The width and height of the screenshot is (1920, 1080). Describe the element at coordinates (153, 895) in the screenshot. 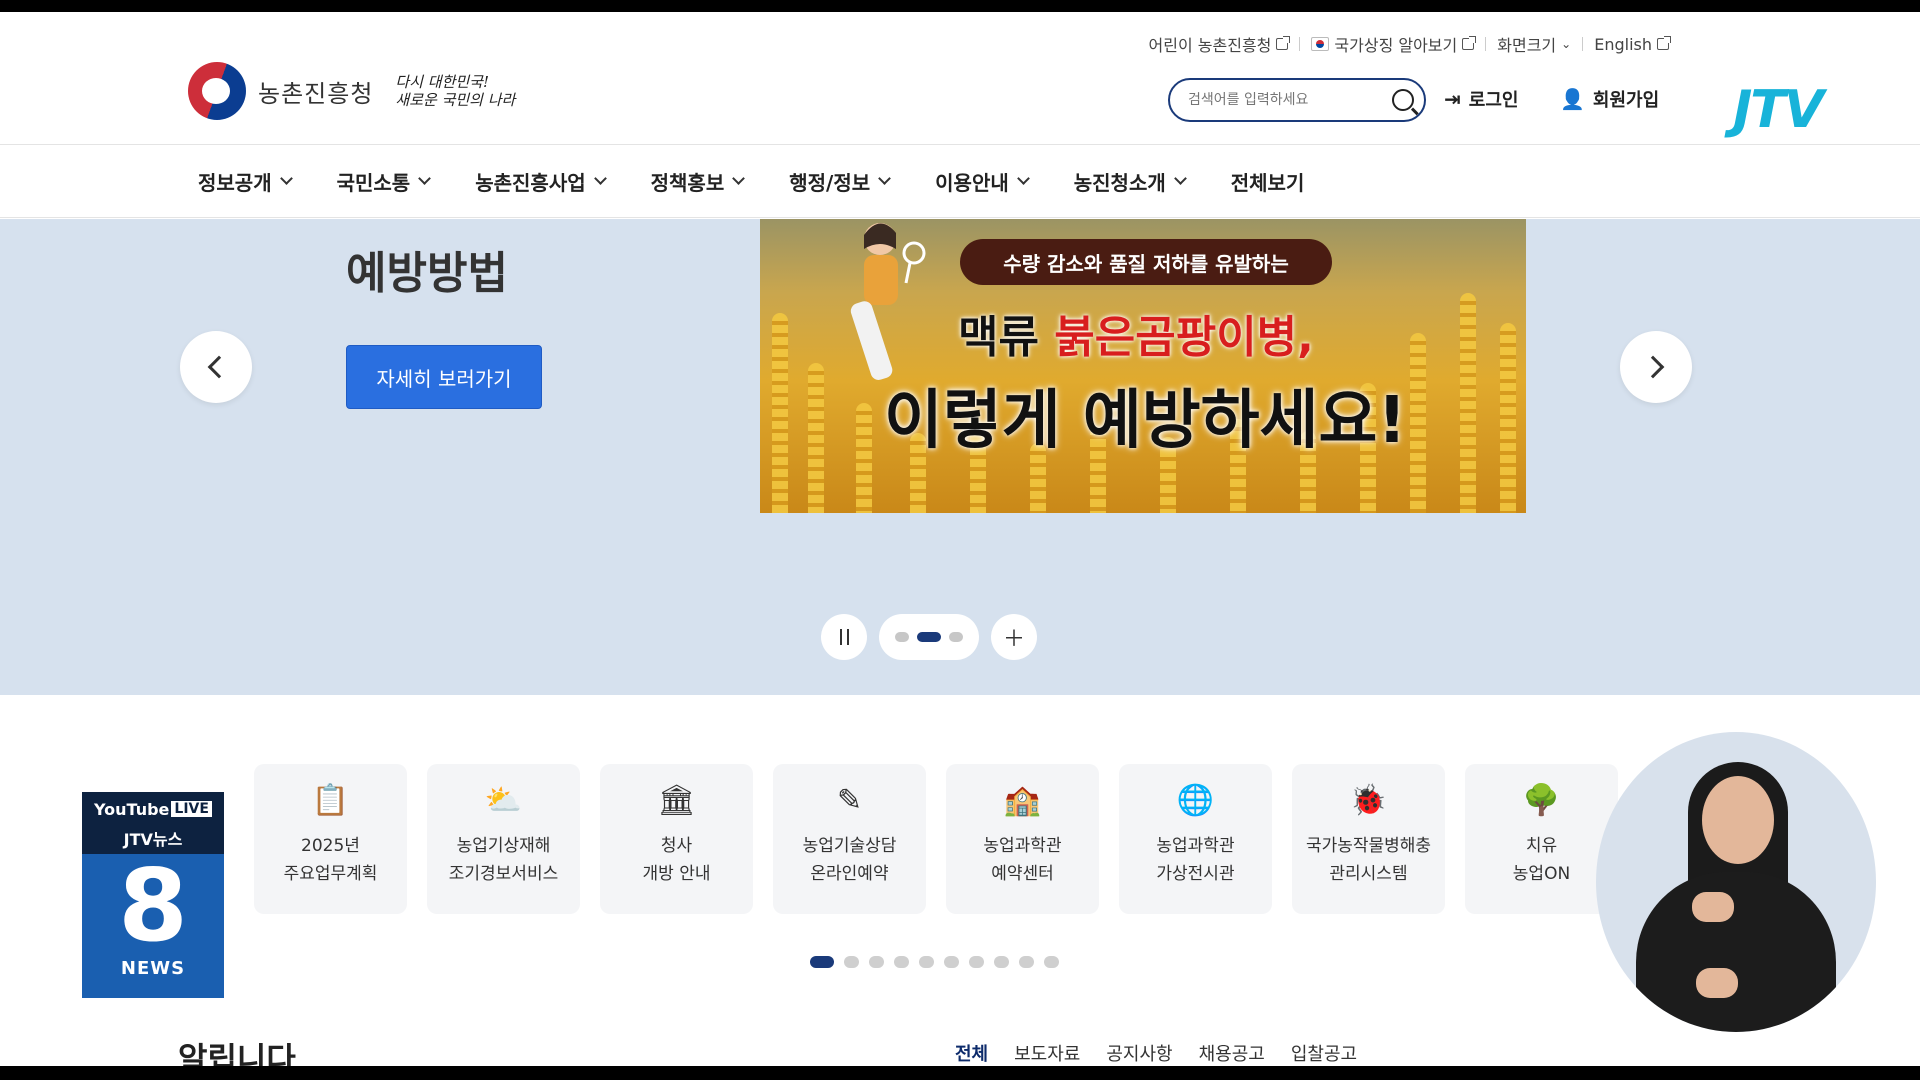

I see `jtv-news-live-badge: YouTube LIVE JTV뉴스 8 NEWS` at that location.